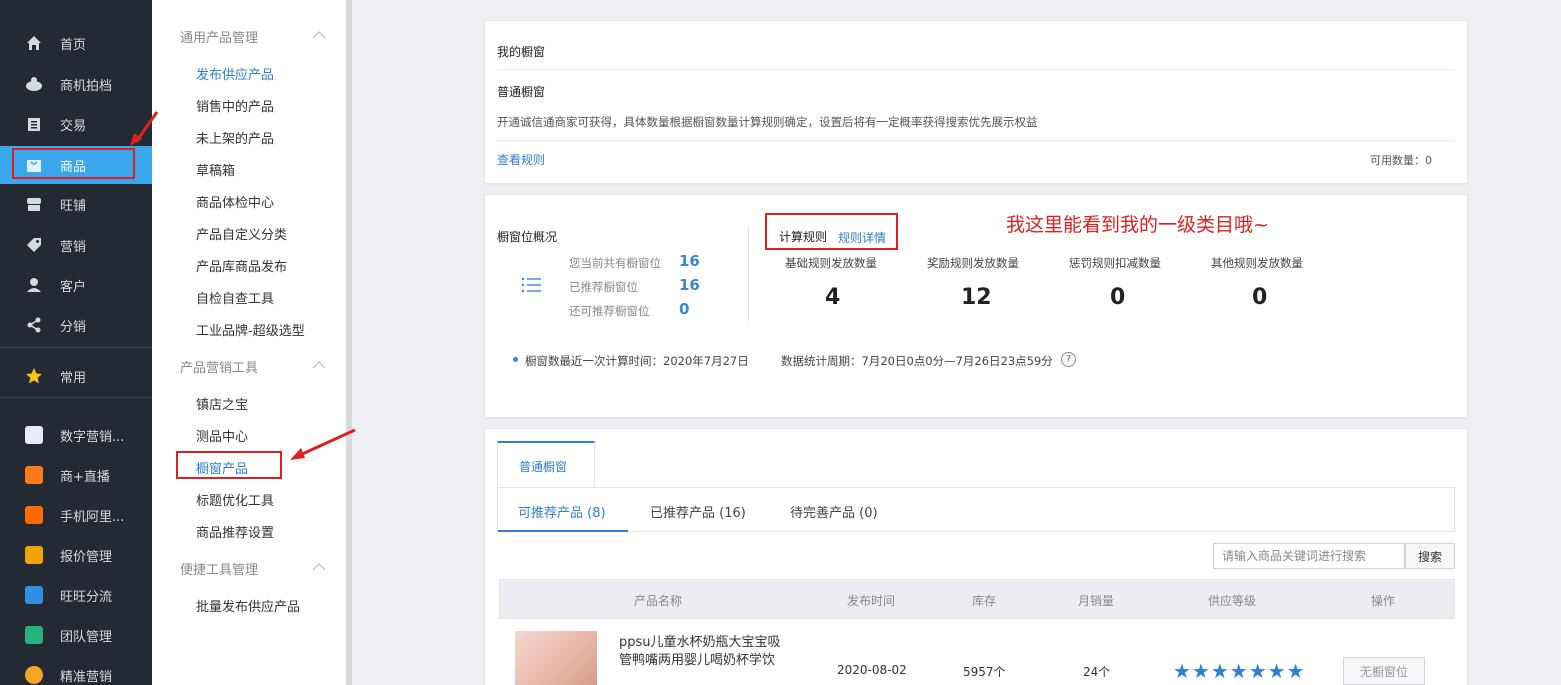 This screenshot has width=1561, height=685. What do you see at coordinates (235, 297) in the screenshot?
I see `subnav-item: 自检自查工具` at bounding box center [235, 297].